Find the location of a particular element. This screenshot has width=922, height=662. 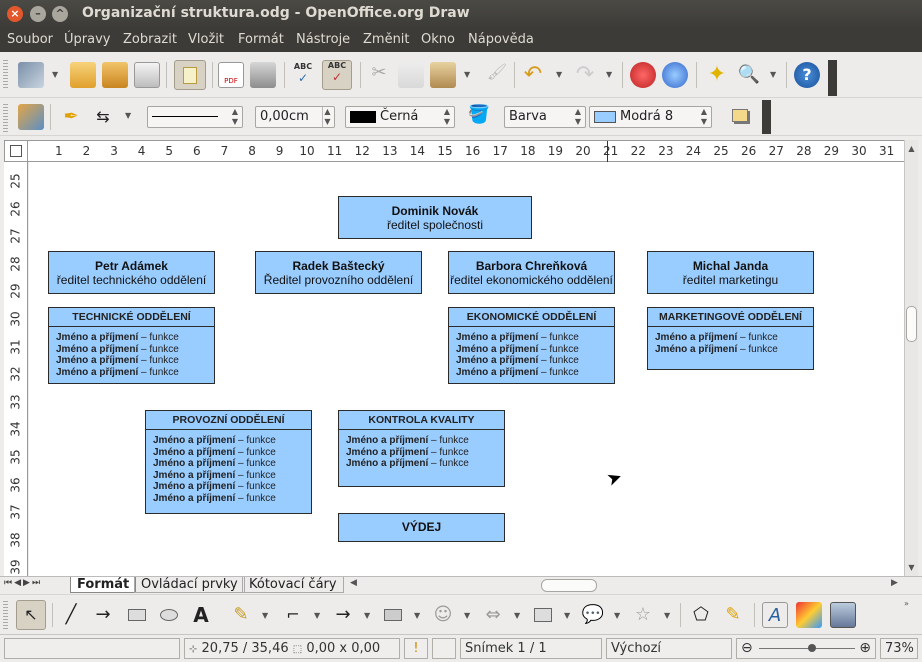

curve-tool-icon: ✎ is located at coordinates (241, 615).